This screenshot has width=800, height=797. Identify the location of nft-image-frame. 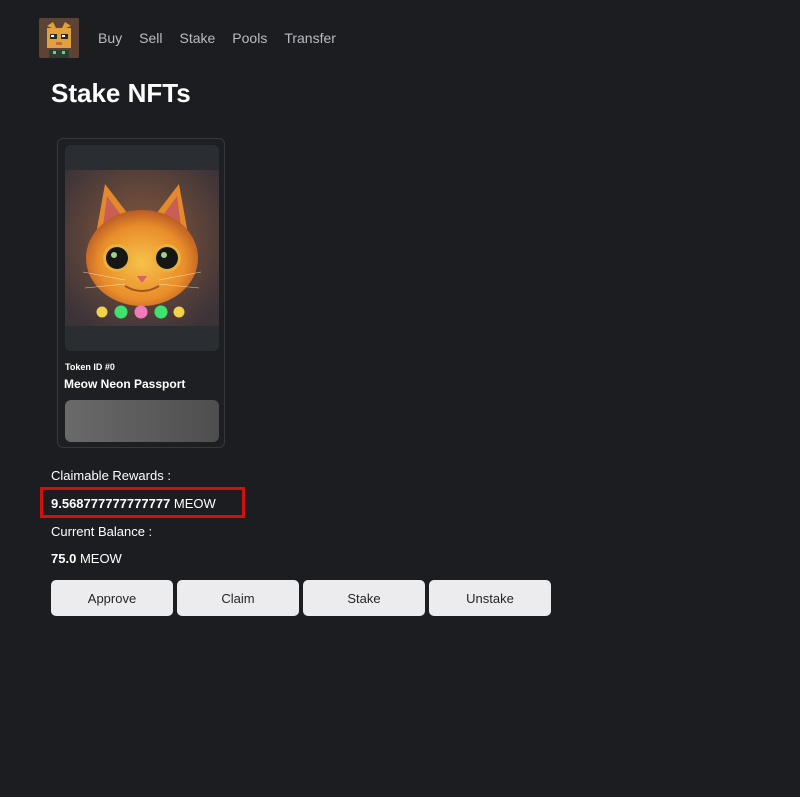
(142, 248).